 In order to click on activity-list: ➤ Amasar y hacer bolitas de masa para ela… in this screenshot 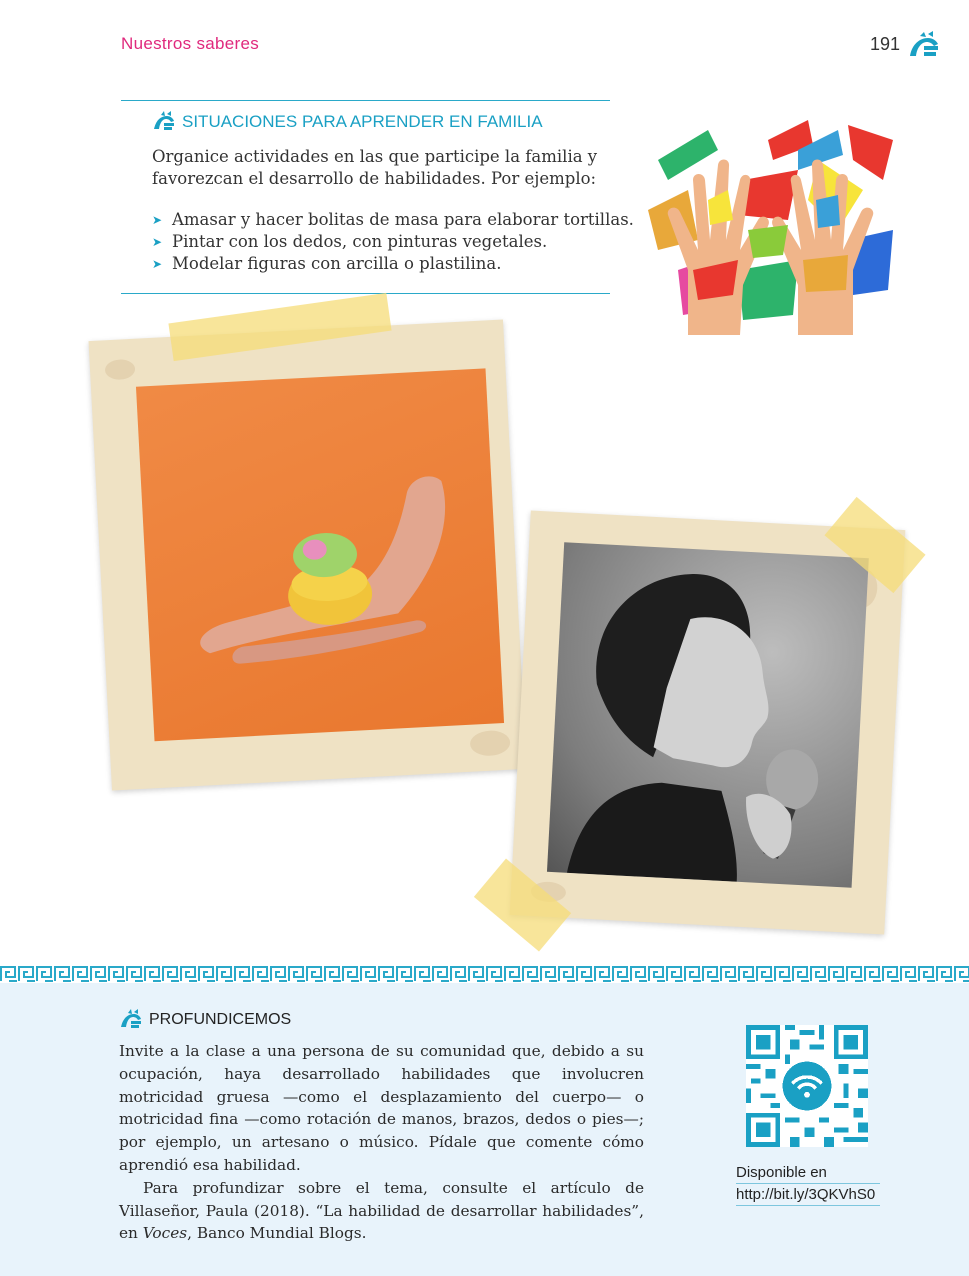, I will do `click(393, 242)`.